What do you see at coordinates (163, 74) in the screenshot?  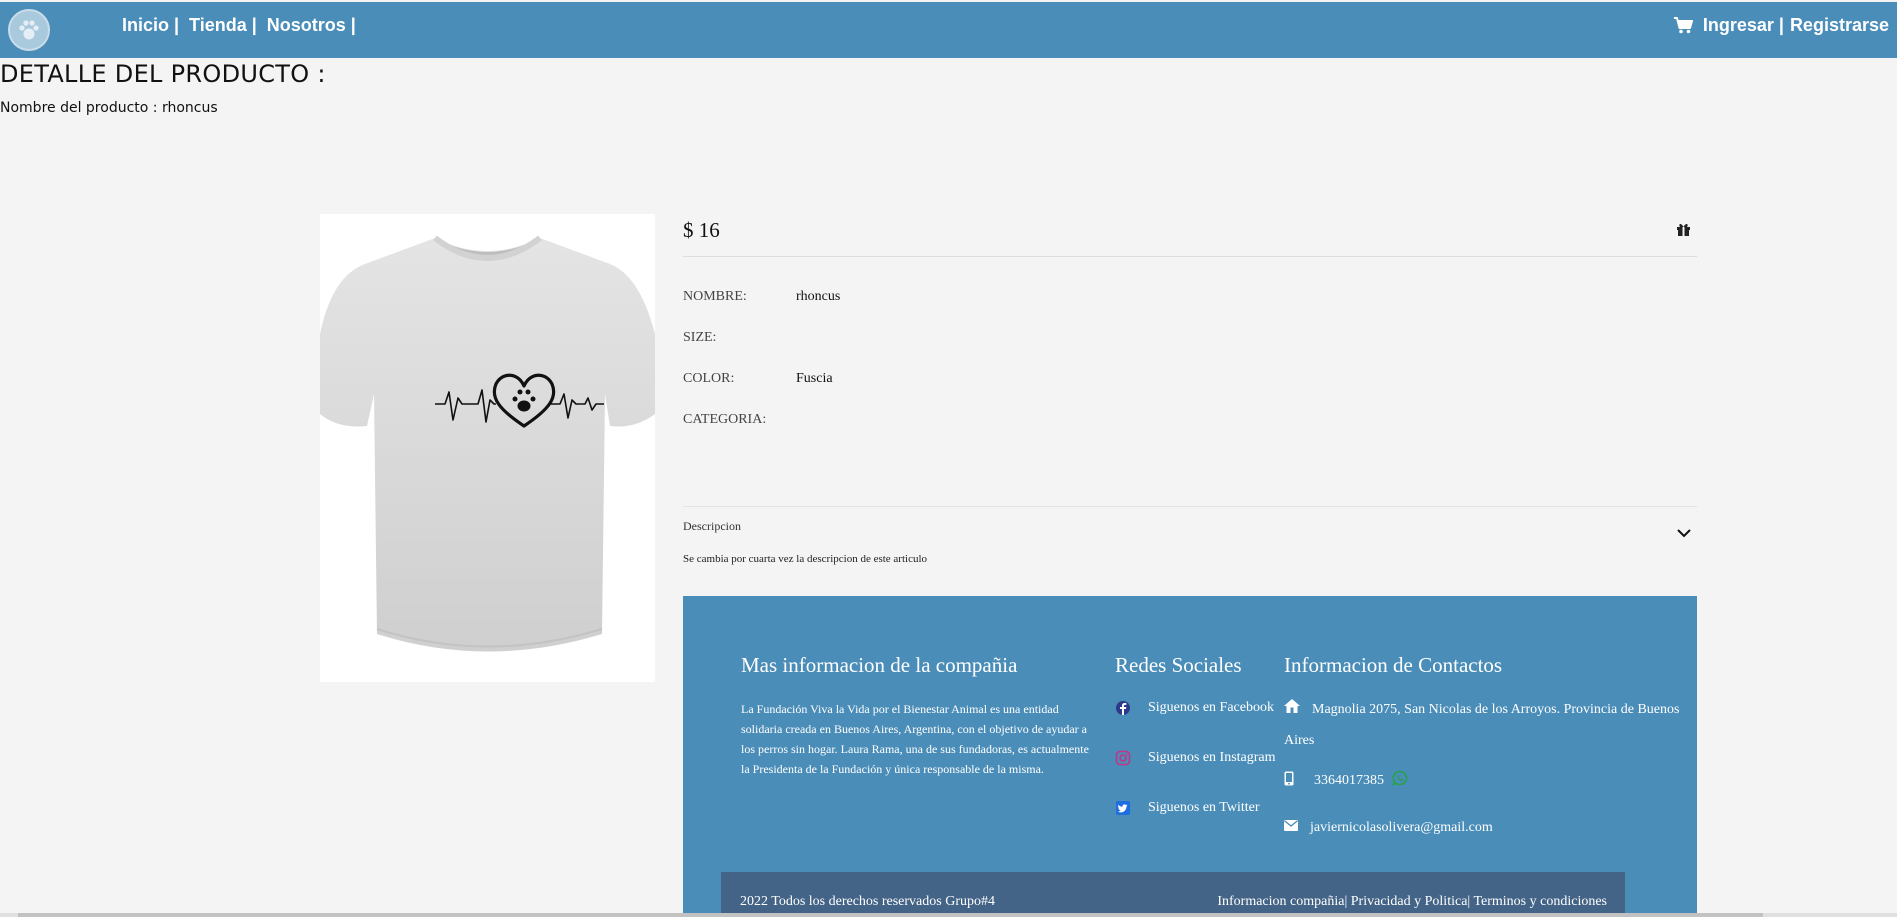 I see `page-title: DETALLE DEL PRODUCTO :` at bounding box center [163, 74].